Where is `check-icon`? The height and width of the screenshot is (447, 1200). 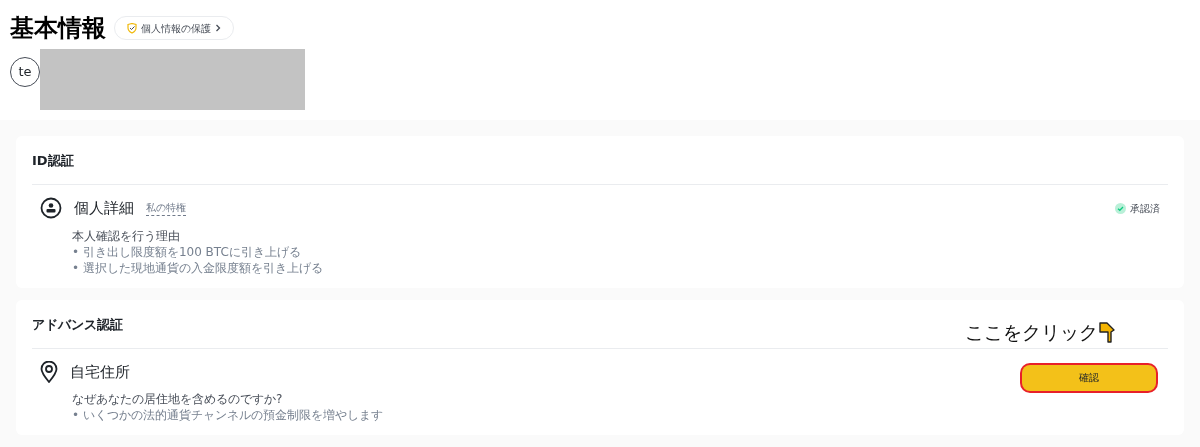 check-icon is located at coordinates (1120, 208).